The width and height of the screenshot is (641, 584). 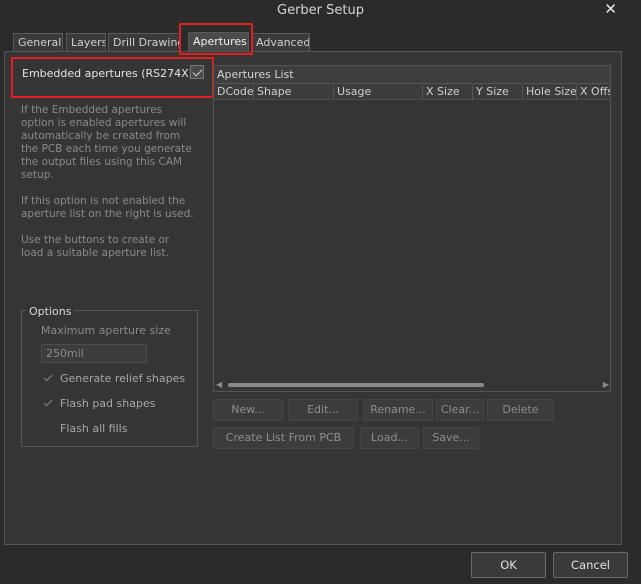 I want to click on scroll-right-icon: ▶, so click(x=606, y=384).